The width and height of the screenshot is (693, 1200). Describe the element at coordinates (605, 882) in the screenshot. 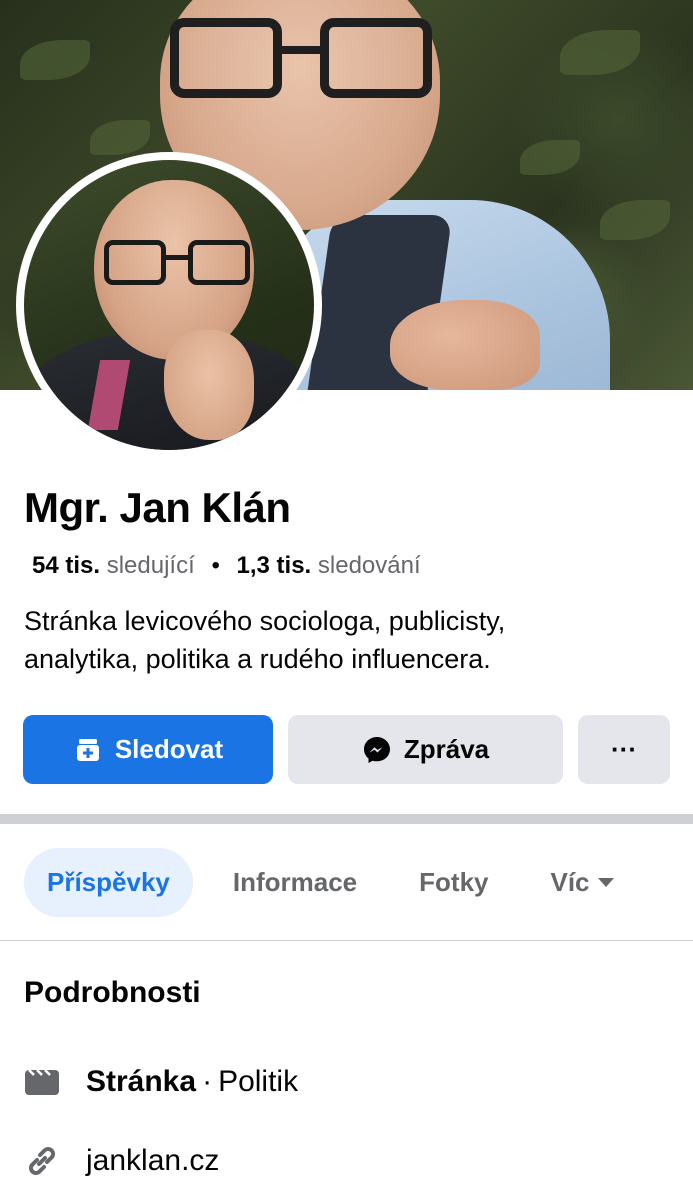

I see `caret-down-icon` at that location.